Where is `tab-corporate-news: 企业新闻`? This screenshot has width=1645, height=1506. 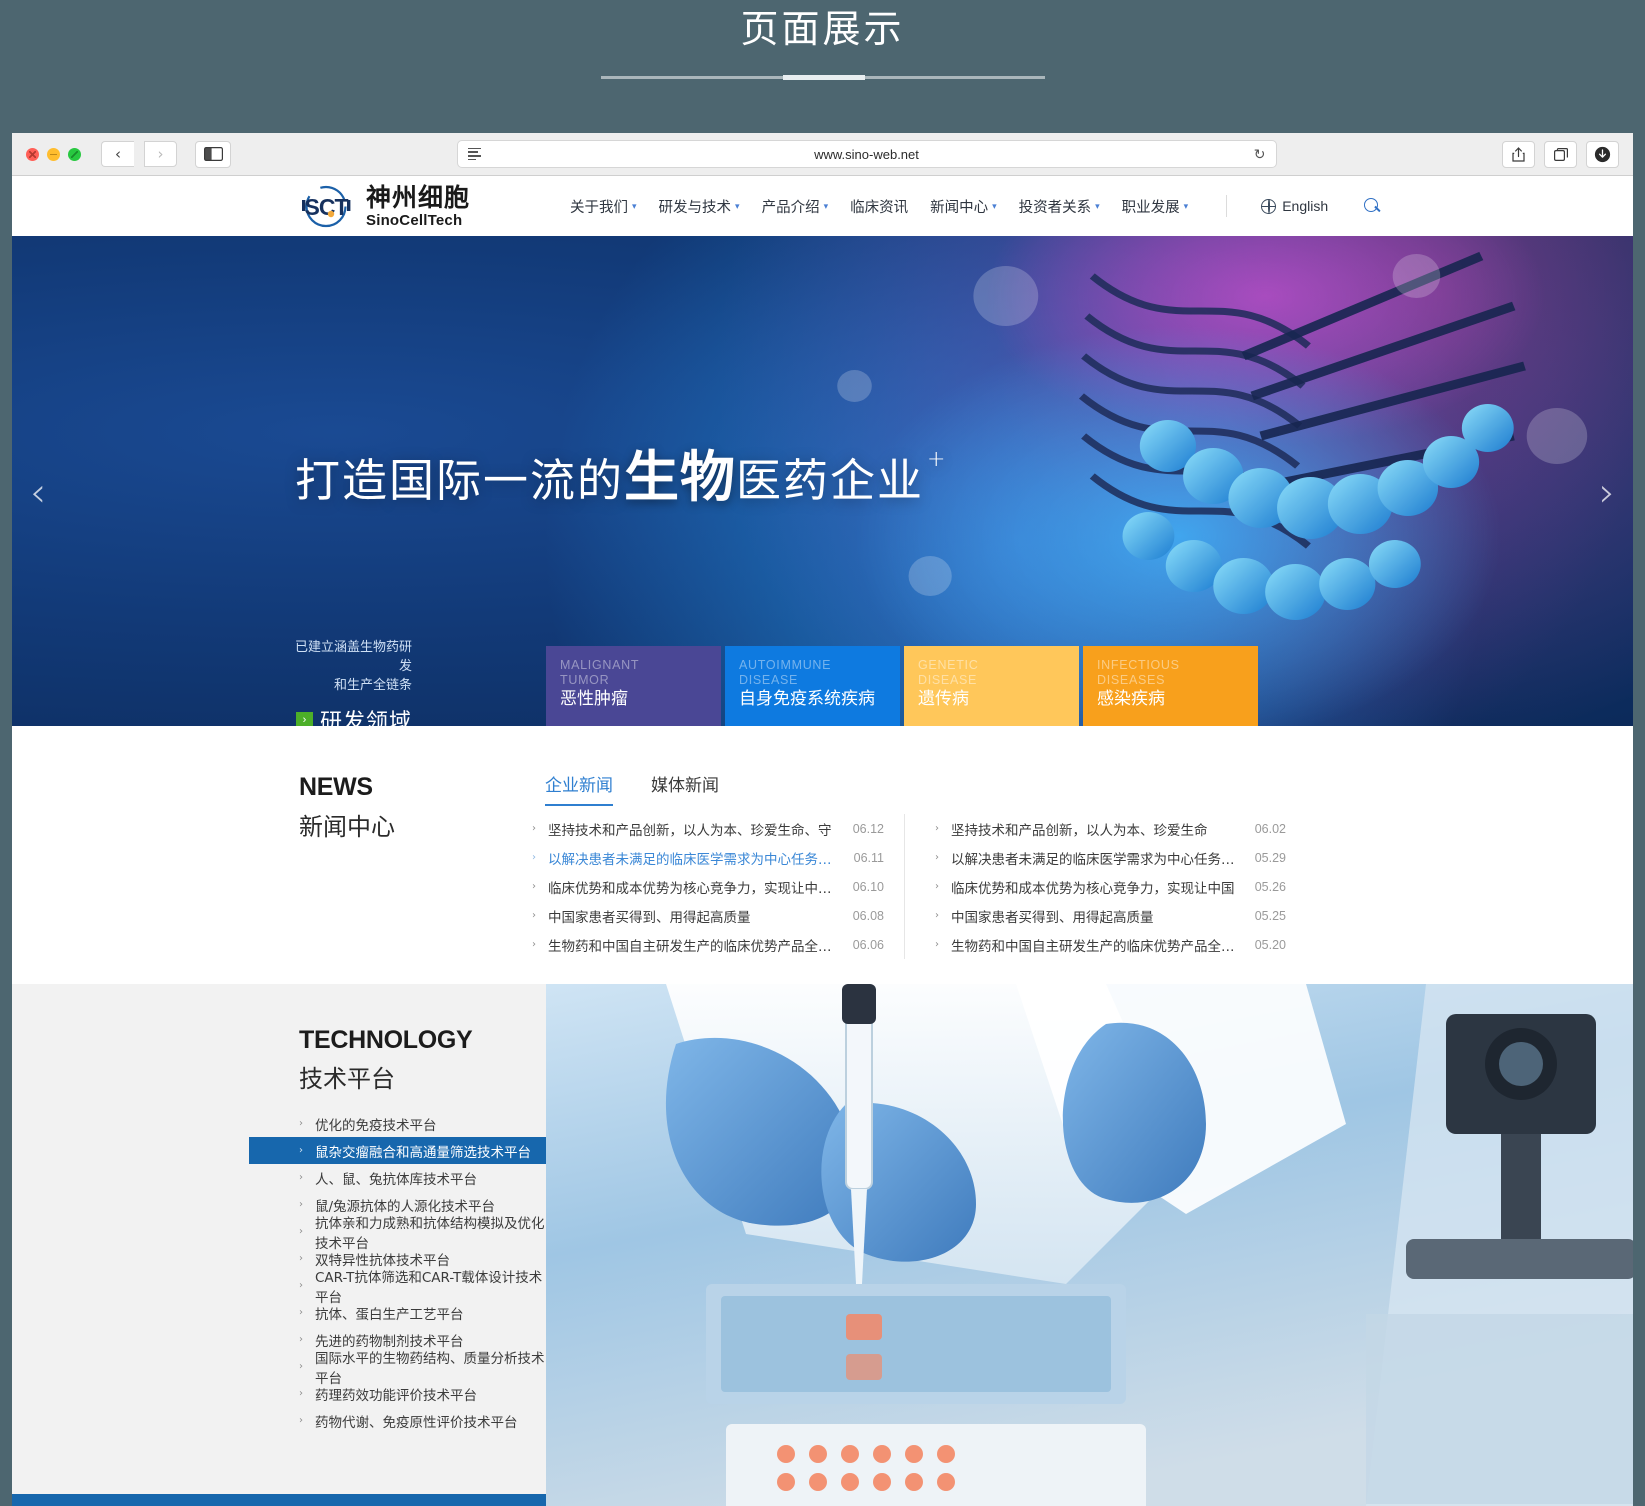
tab-corporate-news: 企业新闻 is located at coordinates (579, 788).